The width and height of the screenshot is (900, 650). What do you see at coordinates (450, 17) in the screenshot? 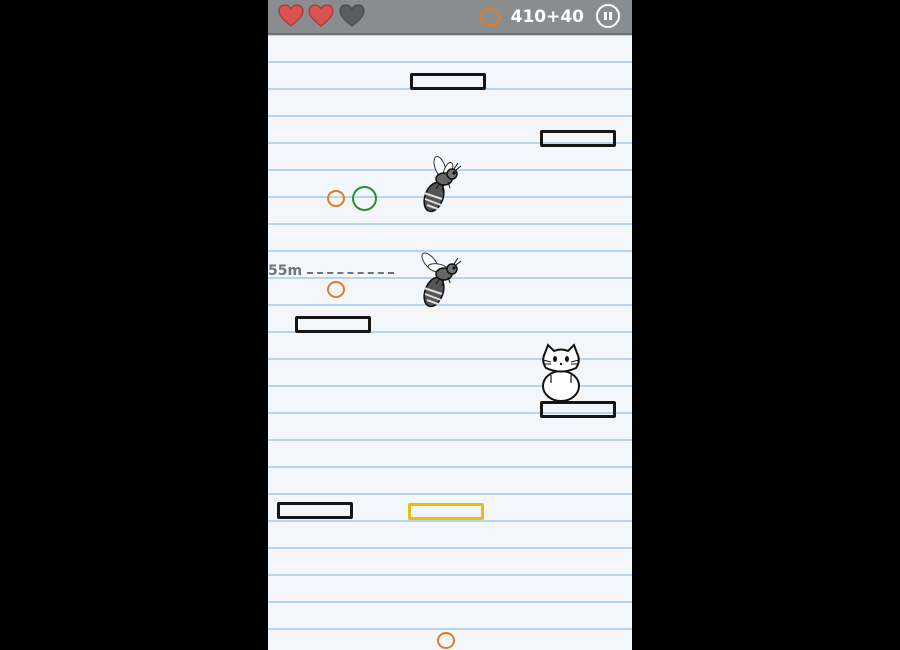
I see `hud-bar: 410+40` at bounding box center [450, 17].